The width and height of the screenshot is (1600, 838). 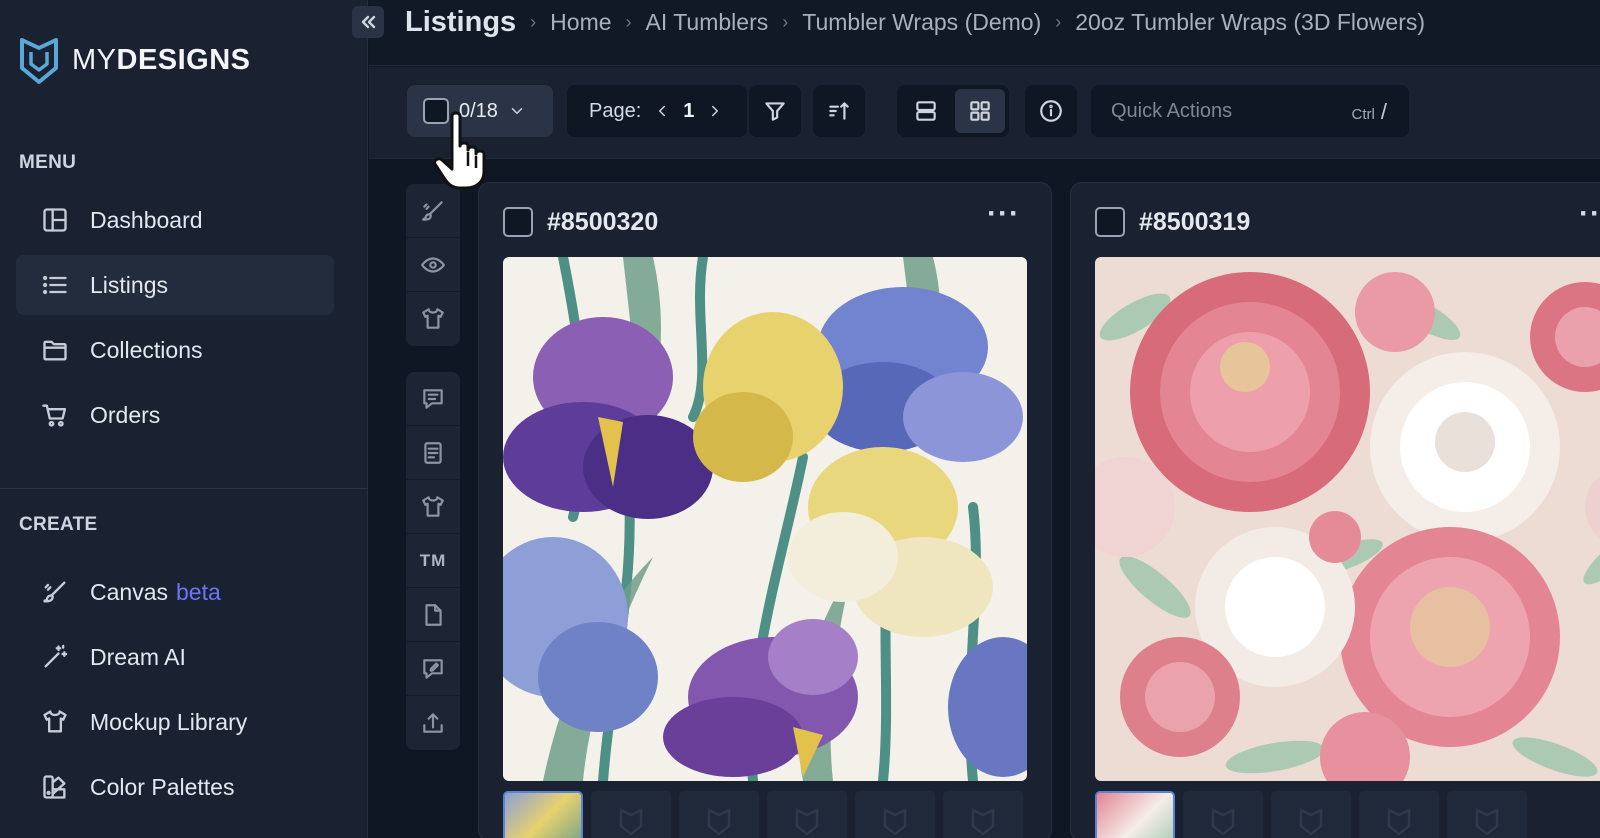 What do you see at coordinates (129, 284) in the screenshot?
I see `sidebar-item-label: Listings` at bounding box center [129, 284].